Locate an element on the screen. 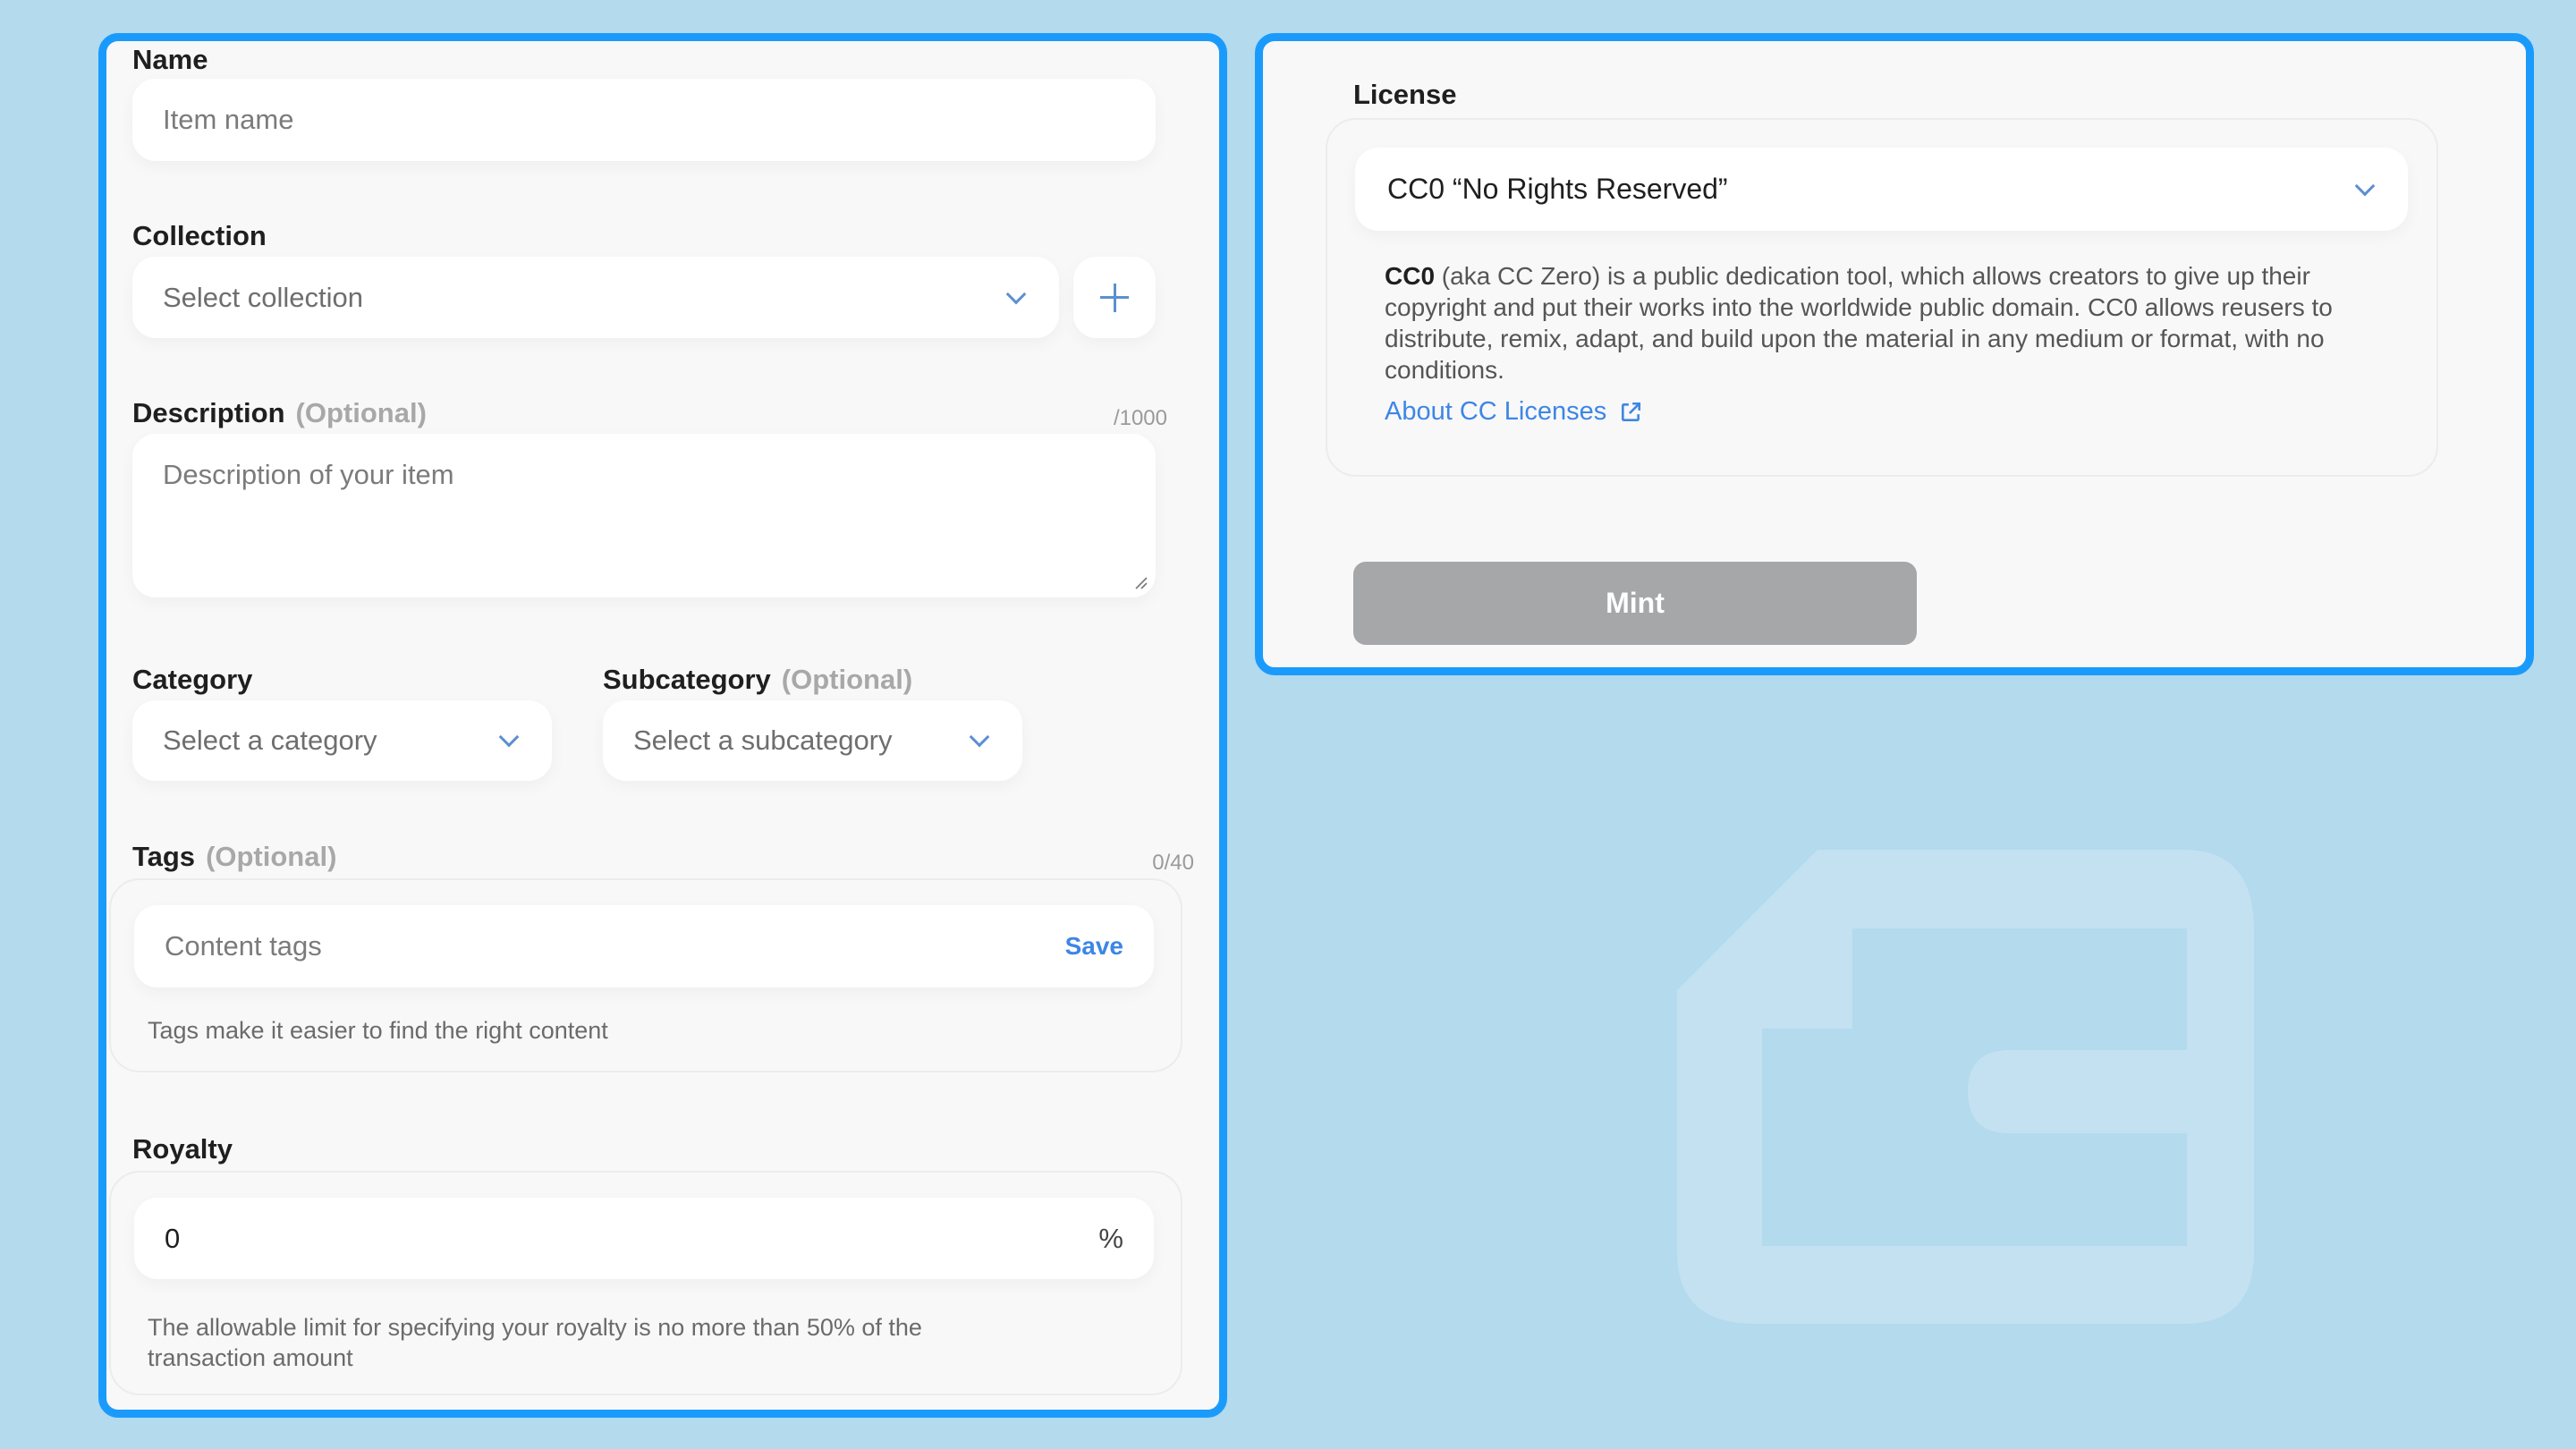 The width and height of the screenshot is (2576, 1449). royalty-field: % is located at coordinates (644, 1238).